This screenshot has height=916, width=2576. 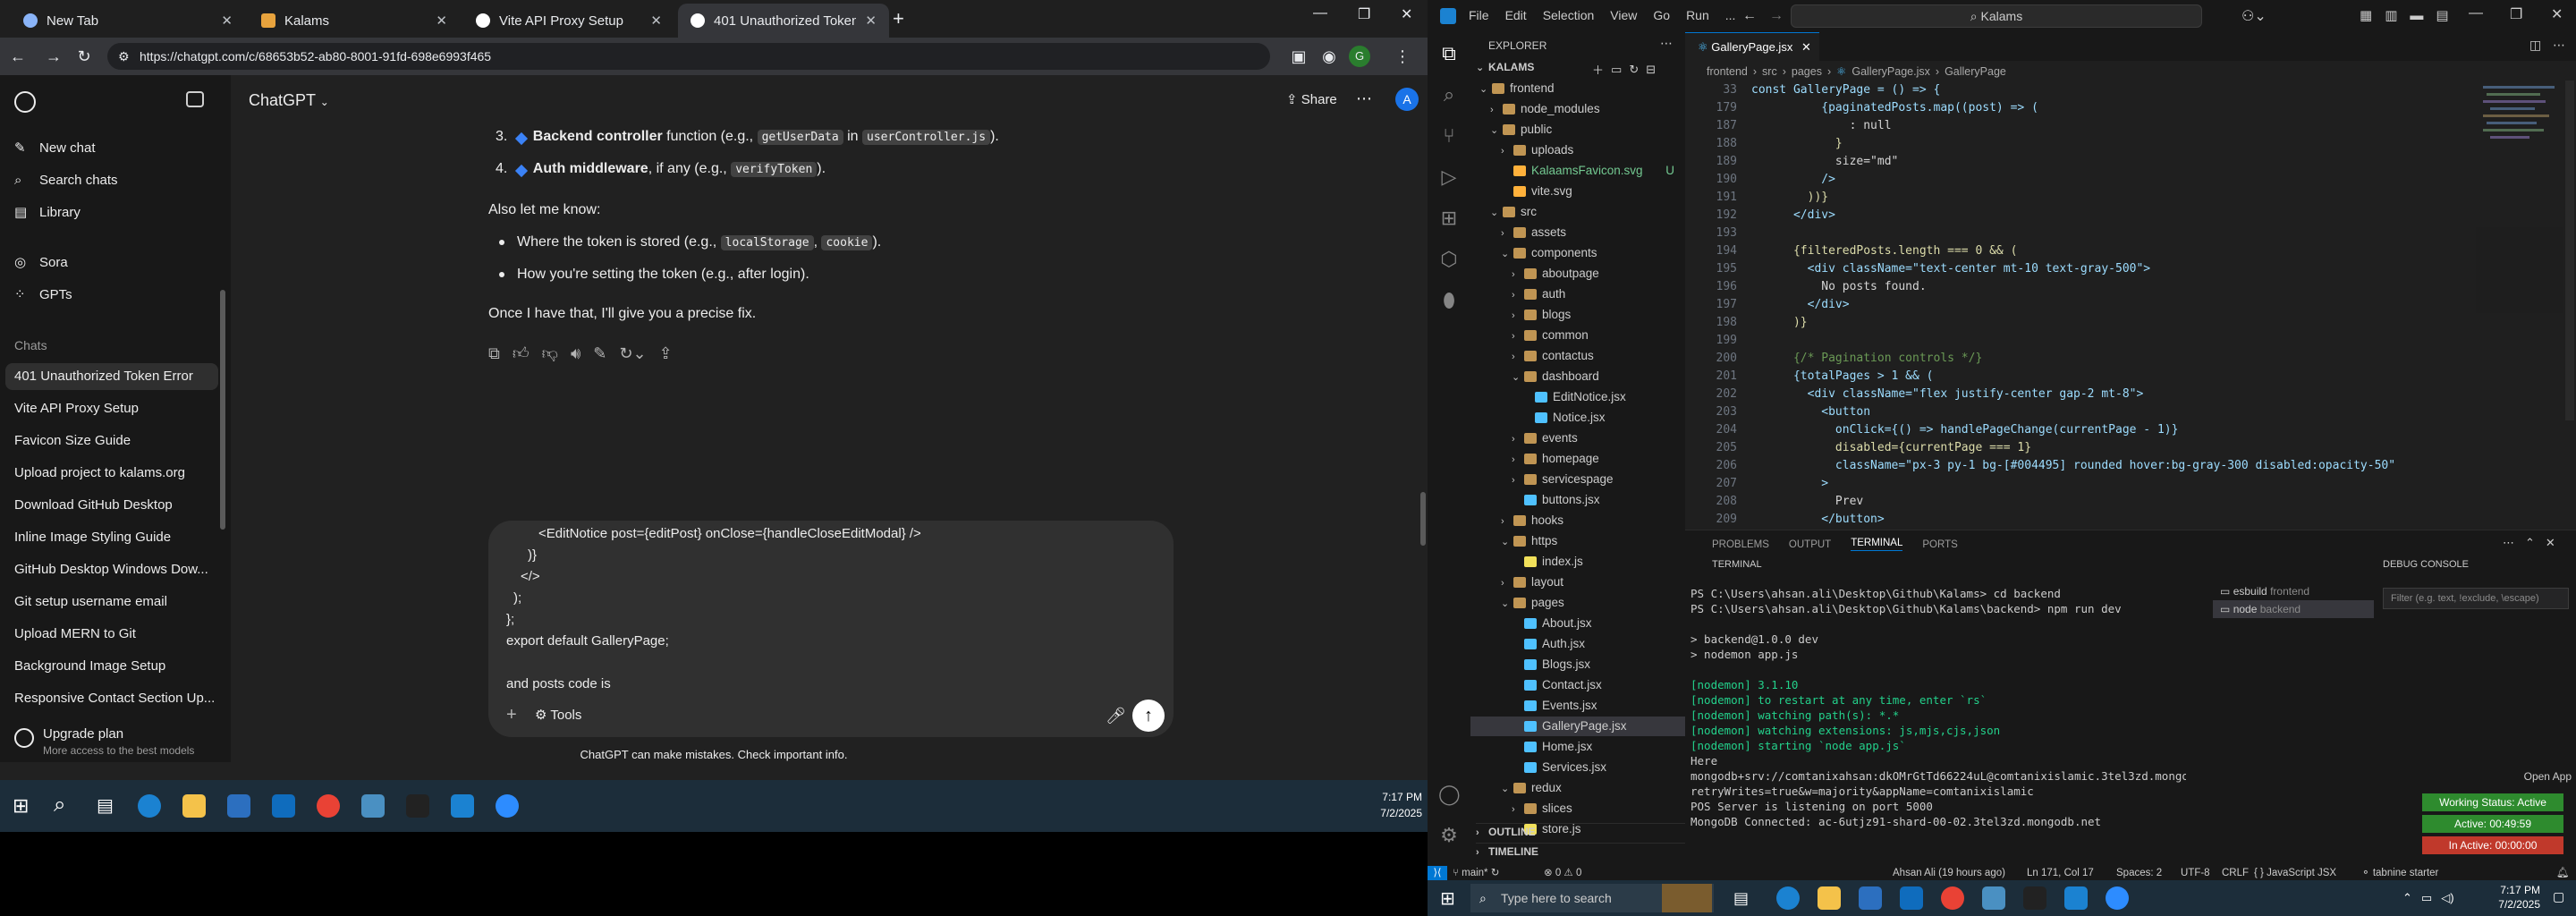 I want to click on minimap, so click(x=2519, y=197).